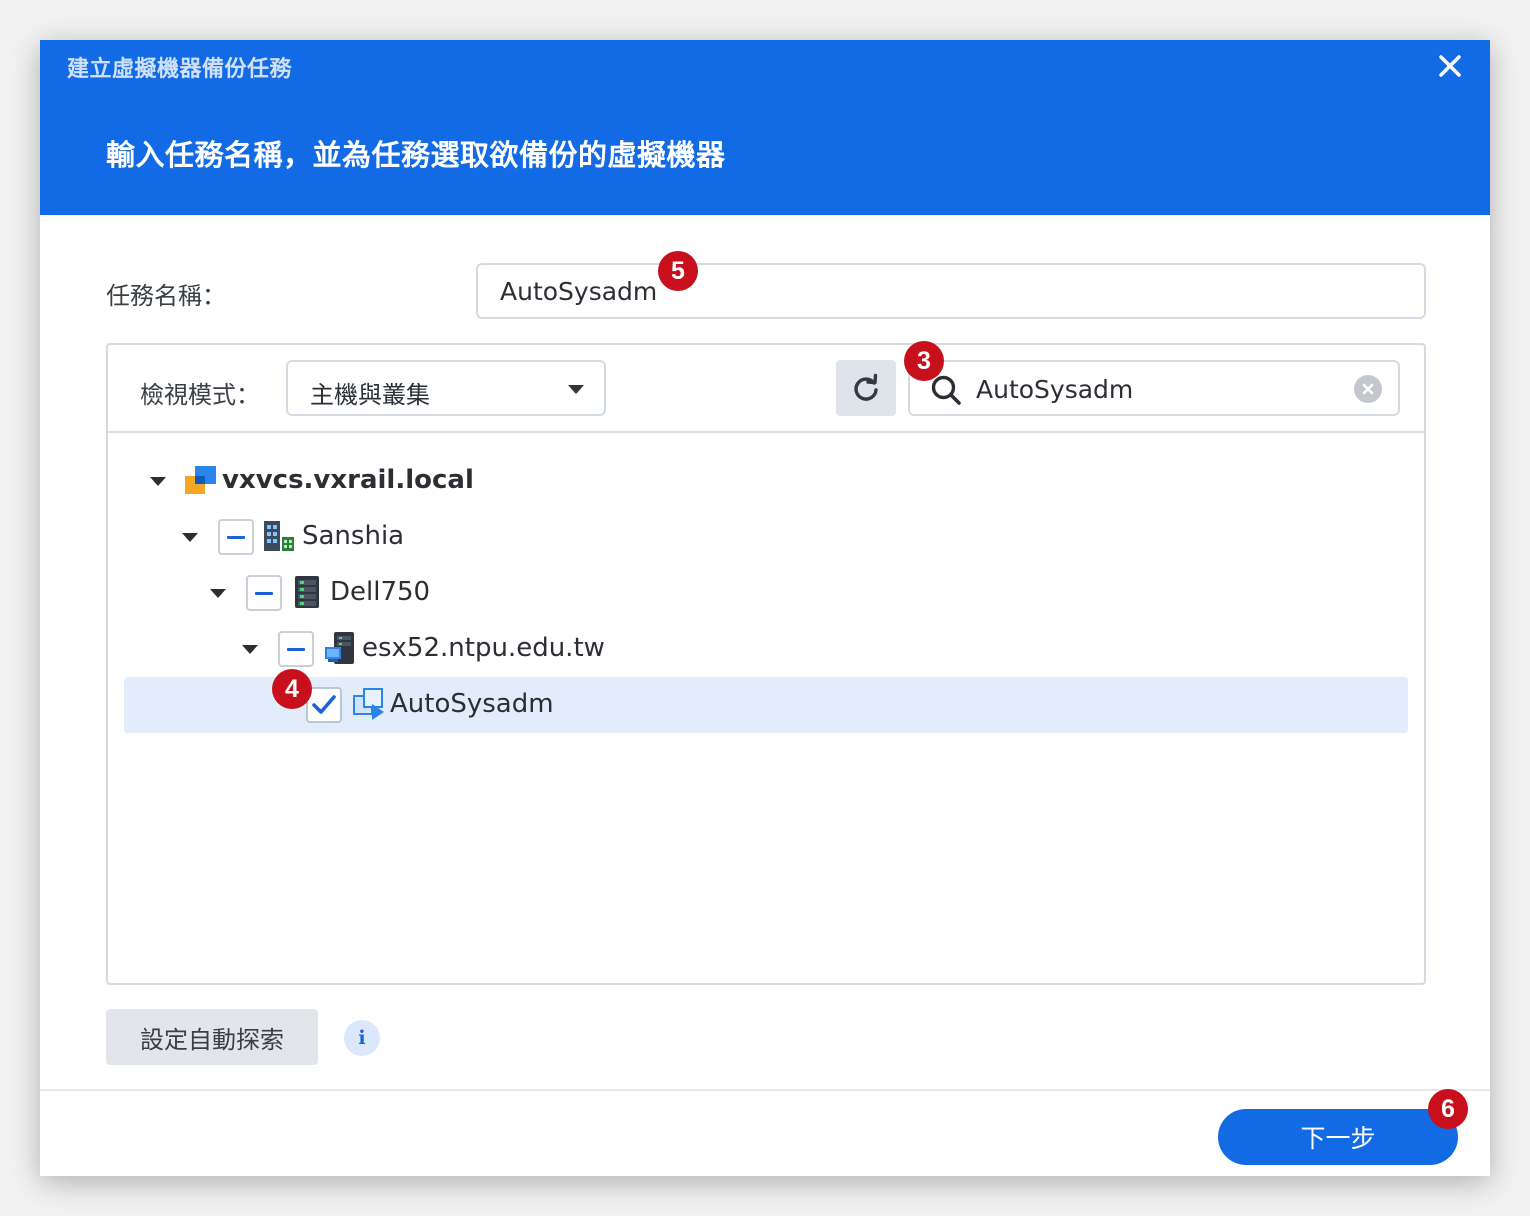  Describe the element at coordinates (166, 296) in the screenshot. I see `task-name-label: 任務名稱：` at that location.